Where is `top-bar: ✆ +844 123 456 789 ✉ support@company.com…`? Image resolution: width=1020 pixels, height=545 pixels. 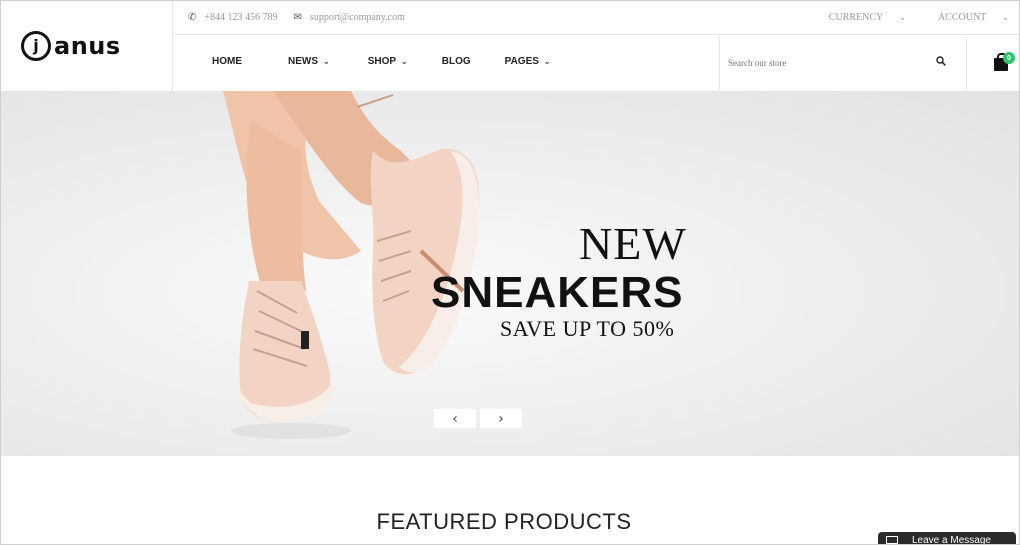
top-bar: ✆ +844 123 456 789 ✉ support@company.com… is located at coordinates (596, 18).